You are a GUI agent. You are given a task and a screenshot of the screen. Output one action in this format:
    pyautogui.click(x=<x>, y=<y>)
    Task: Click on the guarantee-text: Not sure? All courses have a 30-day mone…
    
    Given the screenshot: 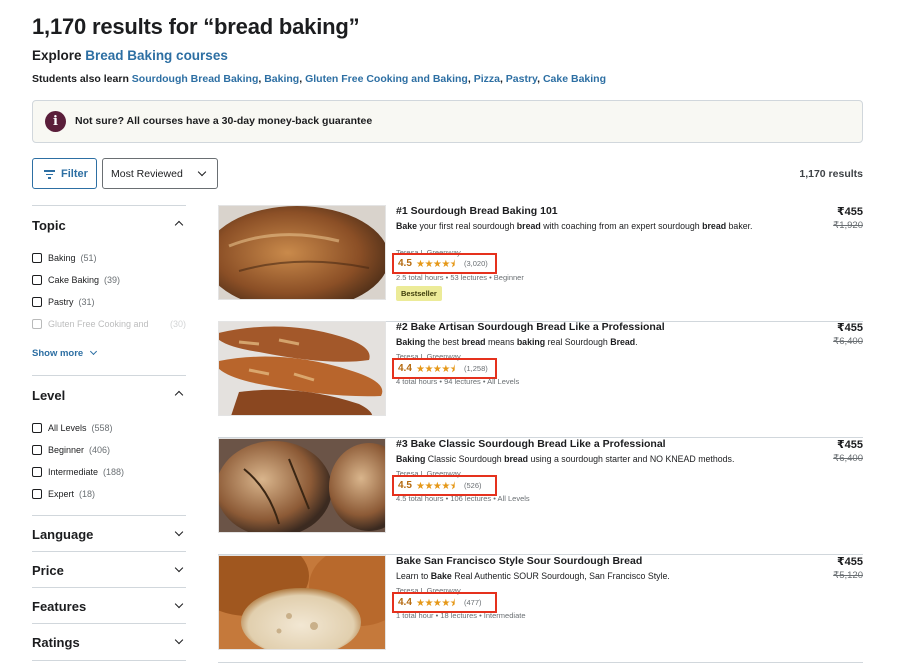 What is the action you would take?
    pyautogui.click(x=224, y=121)
    